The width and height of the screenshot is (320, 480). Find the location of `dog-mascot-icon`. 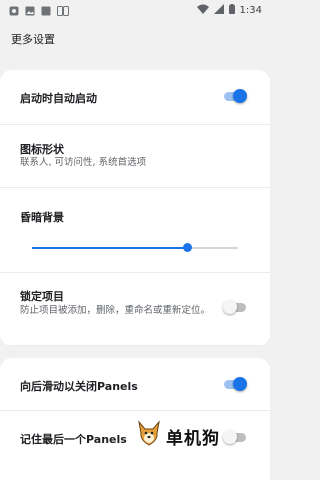

dog-mascot-icon is located at coordinates (149, 436).